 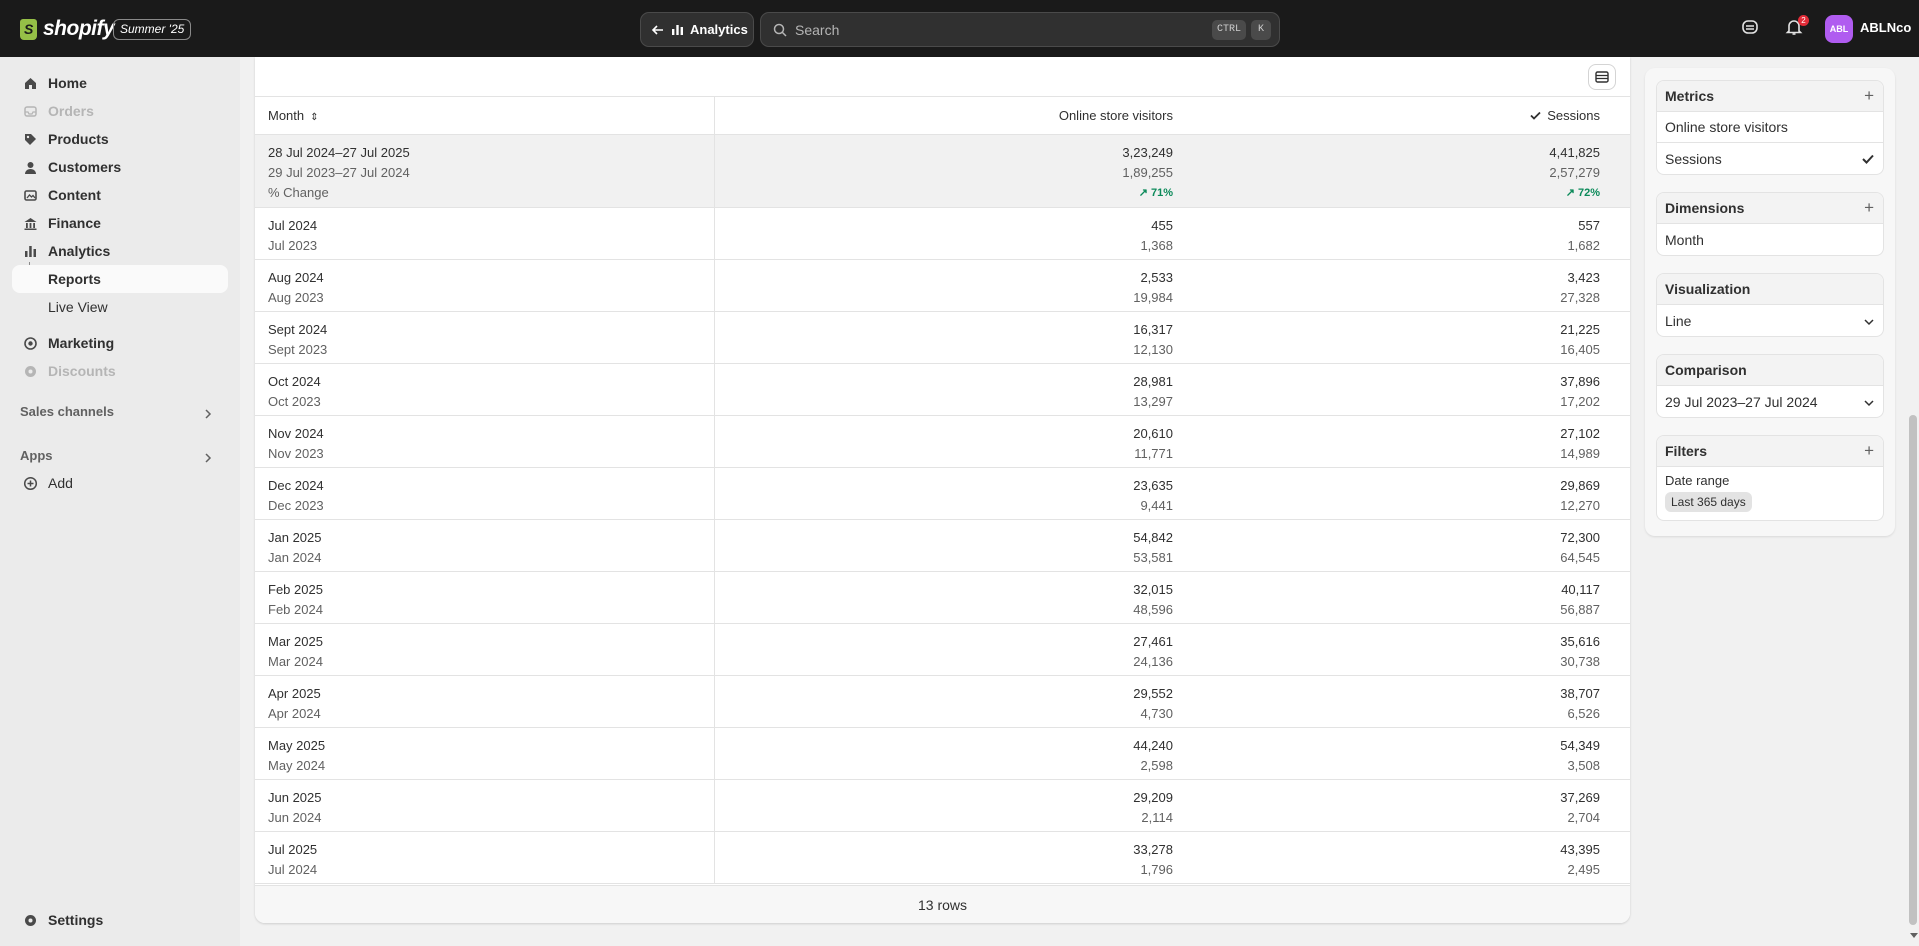 I want to click on sidebar-item-orders: Orders, so click(x=120, y=111).